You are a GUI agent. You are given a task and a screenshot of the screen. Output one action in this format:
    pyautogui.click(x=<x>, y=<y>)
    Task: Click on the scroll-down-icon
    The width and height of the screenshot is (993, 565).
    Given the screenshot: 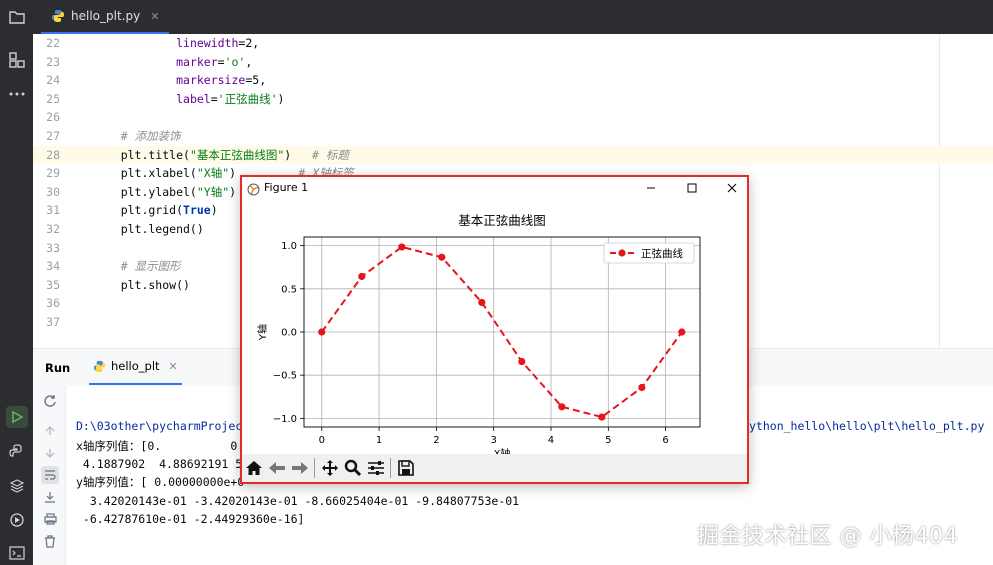 What is the action you would take?
    pyautogui.click(x=50, y=453)
    